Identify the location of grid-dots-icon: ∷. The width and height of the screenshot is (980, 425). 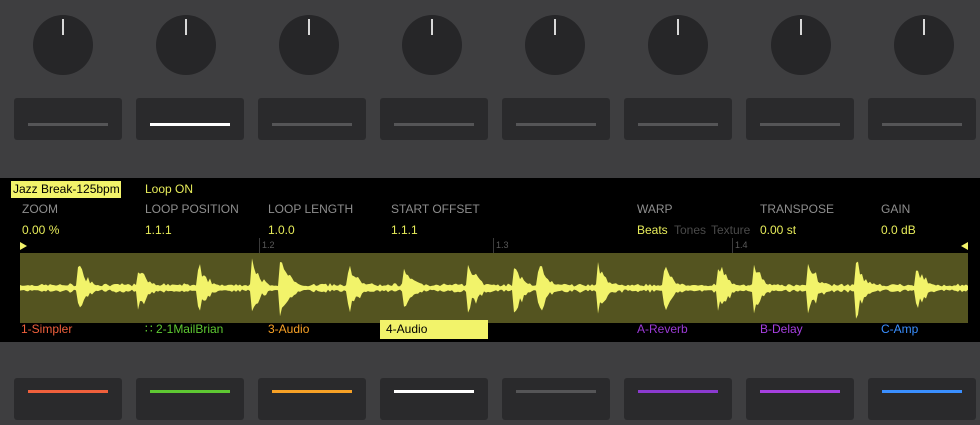
(150, 329).